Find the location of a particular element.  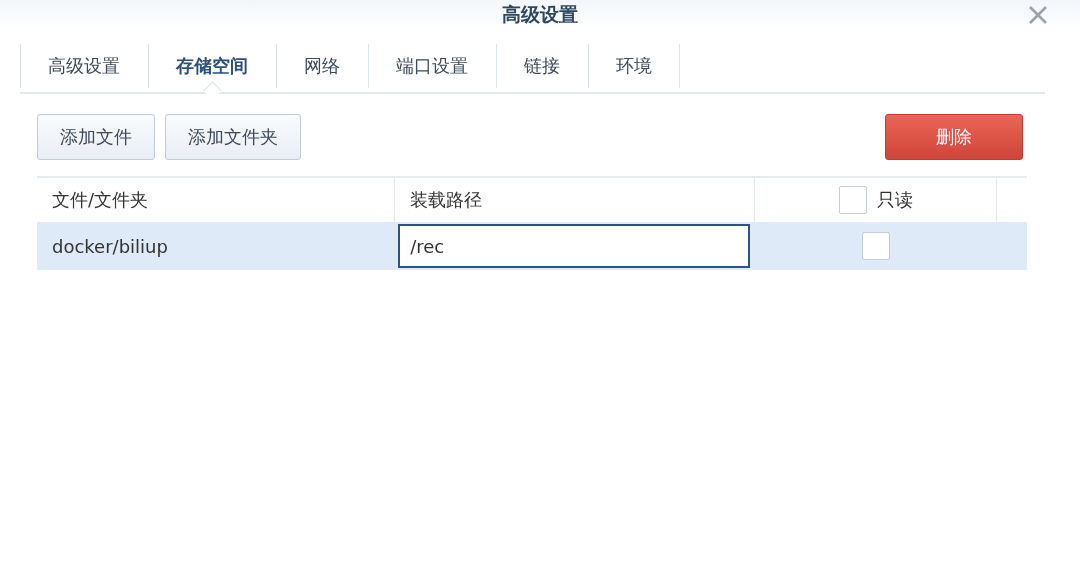

window-title: 高级设置 is located at coordinates (540, 14).